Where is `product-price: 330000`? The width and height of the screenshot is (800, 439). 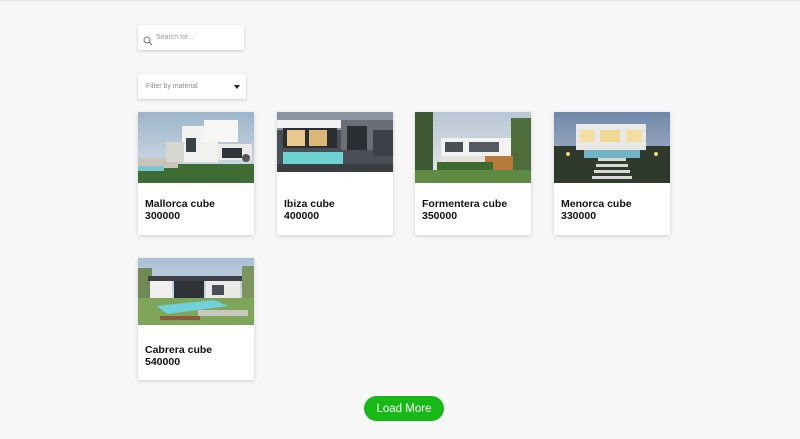
product-price: 330000 is located at coordinates (579, 216).